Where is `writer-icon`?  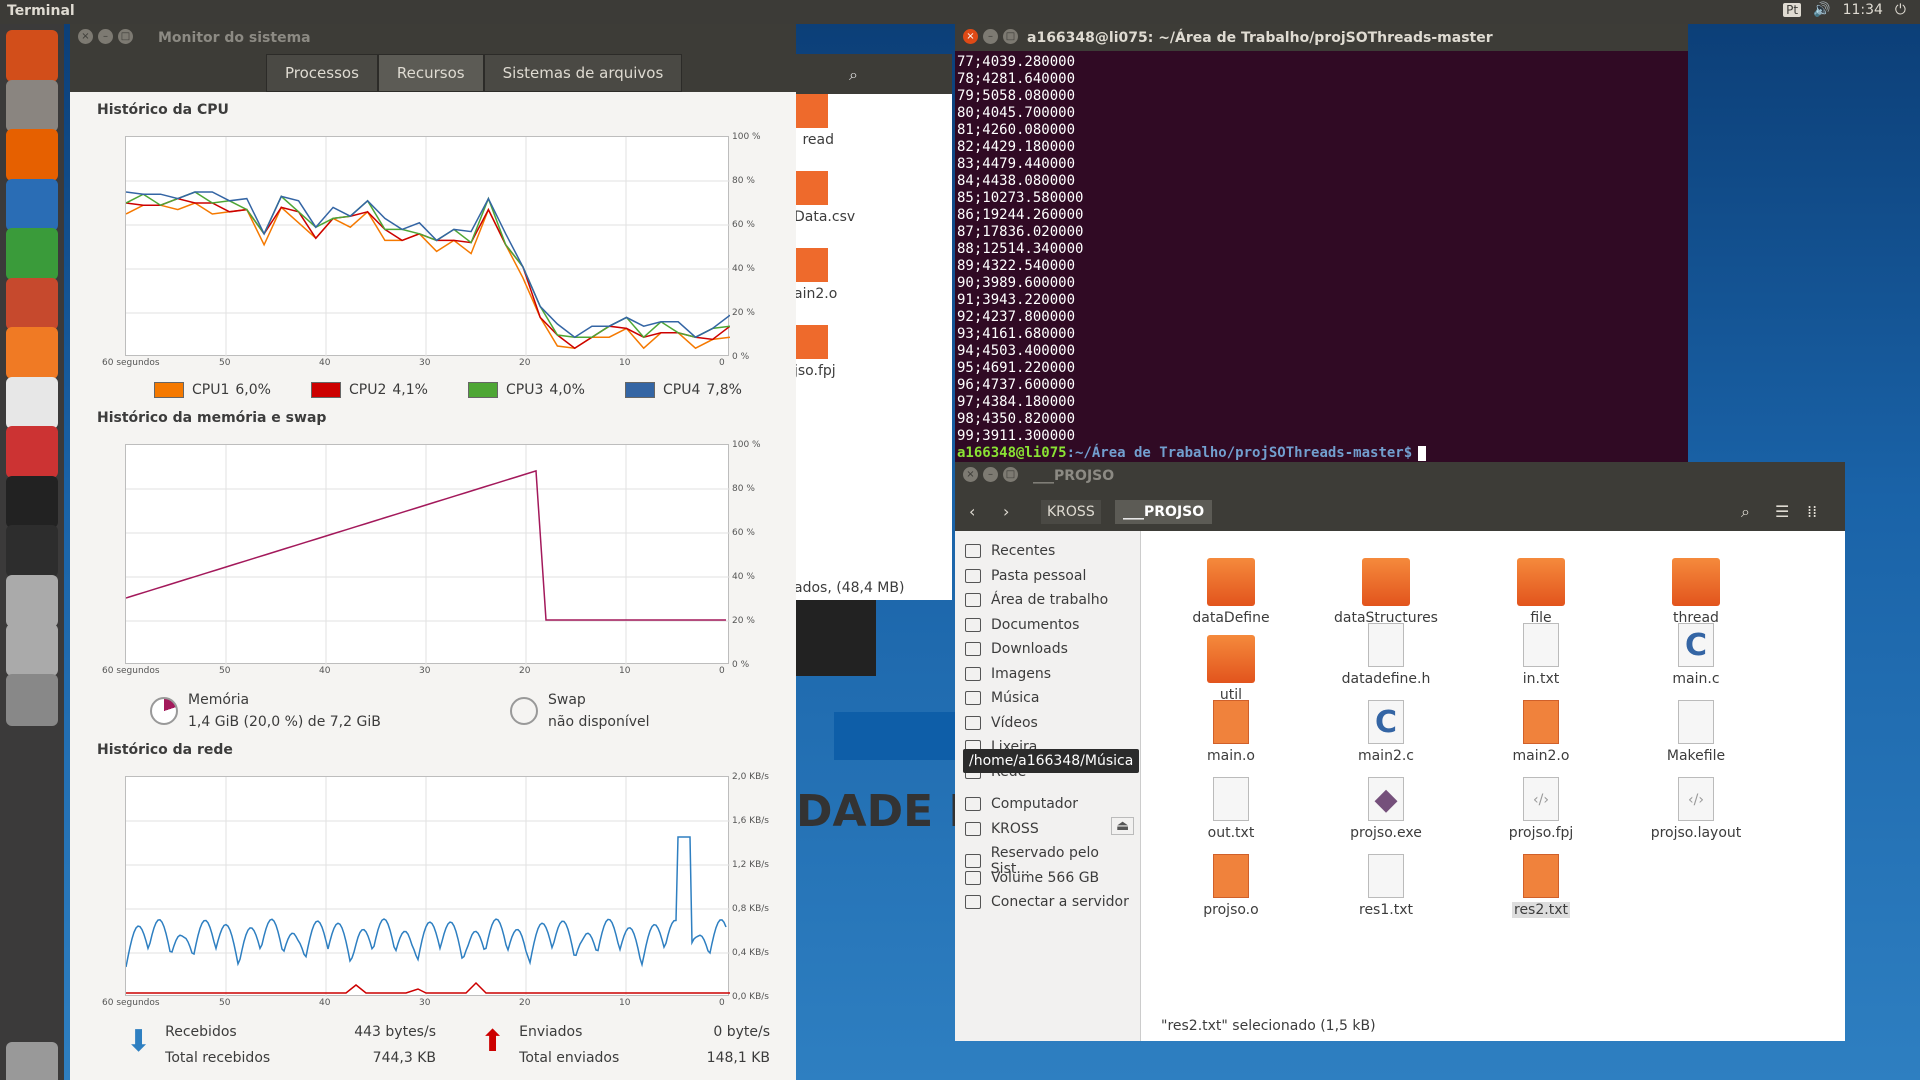
writer-icon is located at coordinates (32, 204).